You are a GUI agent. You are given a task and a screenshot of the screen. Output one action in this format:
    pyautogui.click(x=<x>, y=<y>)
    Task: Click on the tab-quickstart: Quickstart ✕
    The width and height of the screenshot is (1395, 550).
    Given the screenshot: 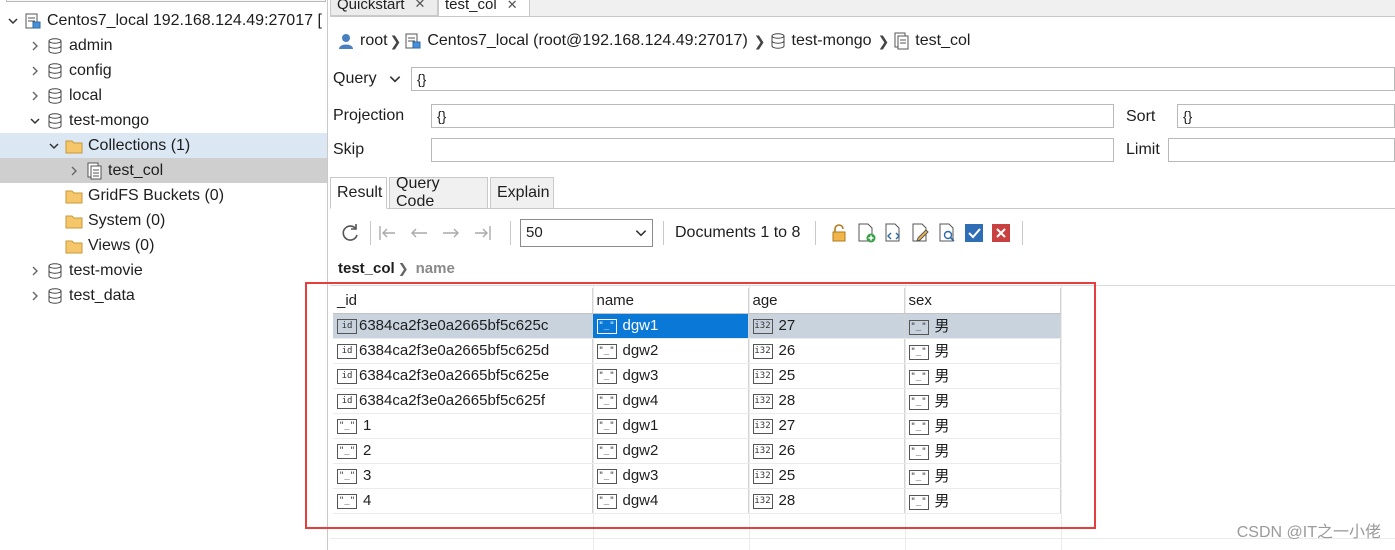 What is the action you would take?
    pyautogui.click(x=384, y=8)
    